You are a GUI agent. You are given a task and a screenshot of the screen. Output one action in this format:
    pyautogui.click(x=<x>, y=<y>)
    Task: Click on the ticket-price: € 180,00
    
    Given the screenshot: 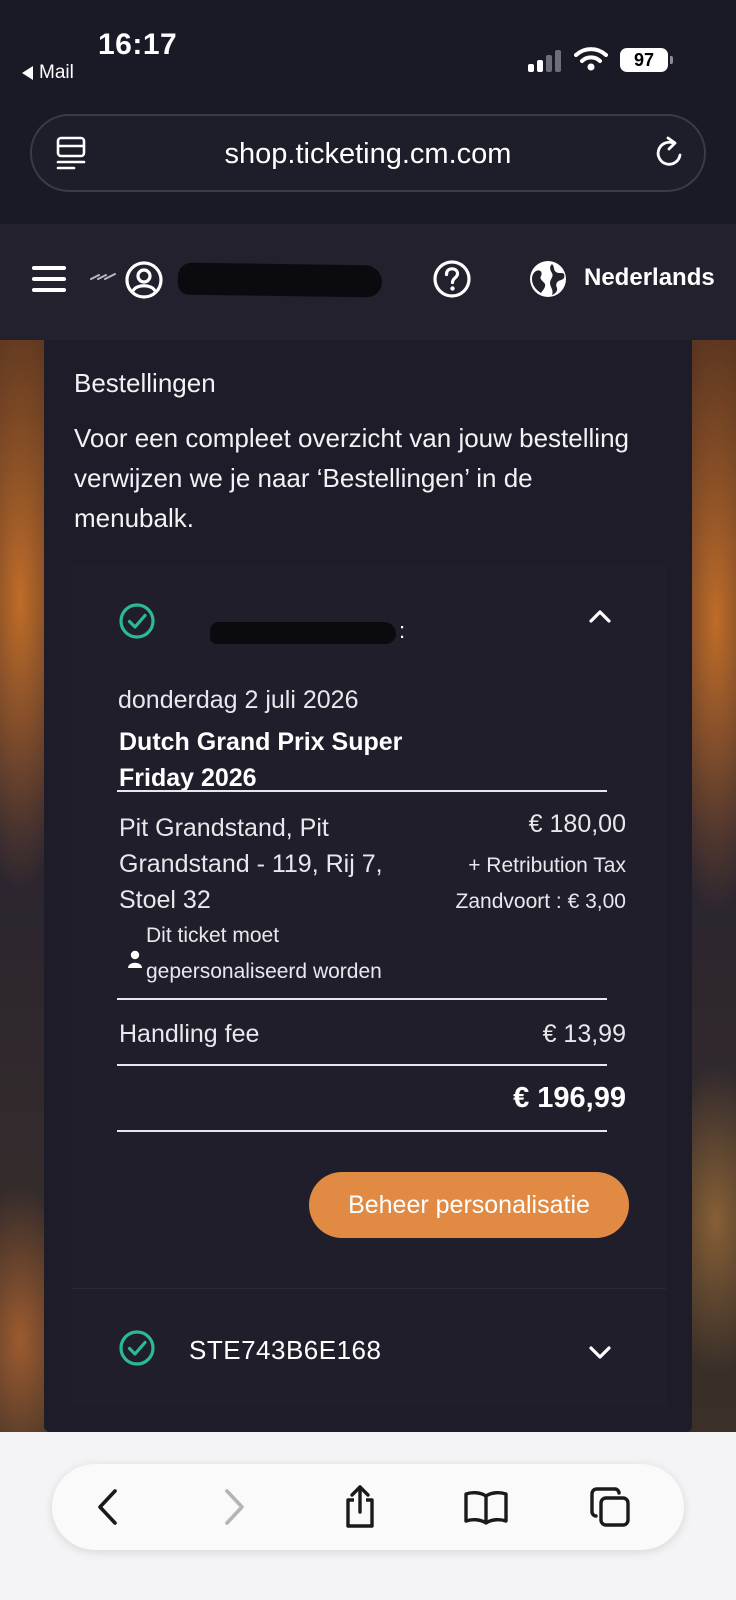 What is the action you would take?
    pyautogui.click(x=577, y=824)
    